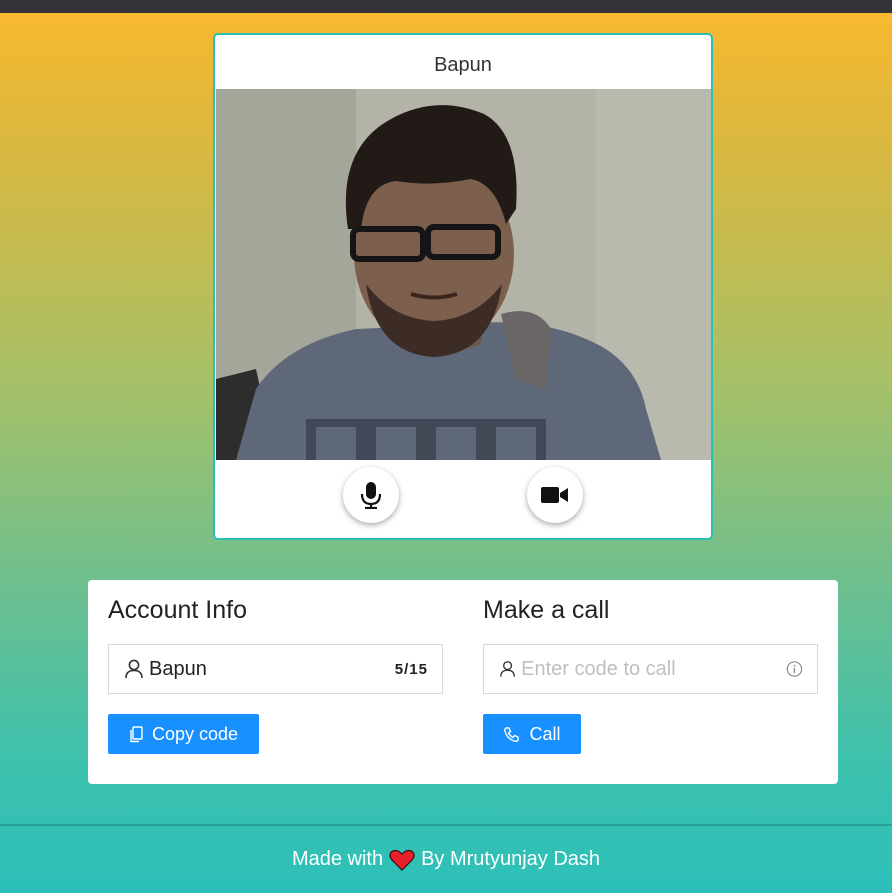 Image resolution: width=892 pixels, height=893 pixels. I want to click on make-call-title: Make a call, so click(546, 610).